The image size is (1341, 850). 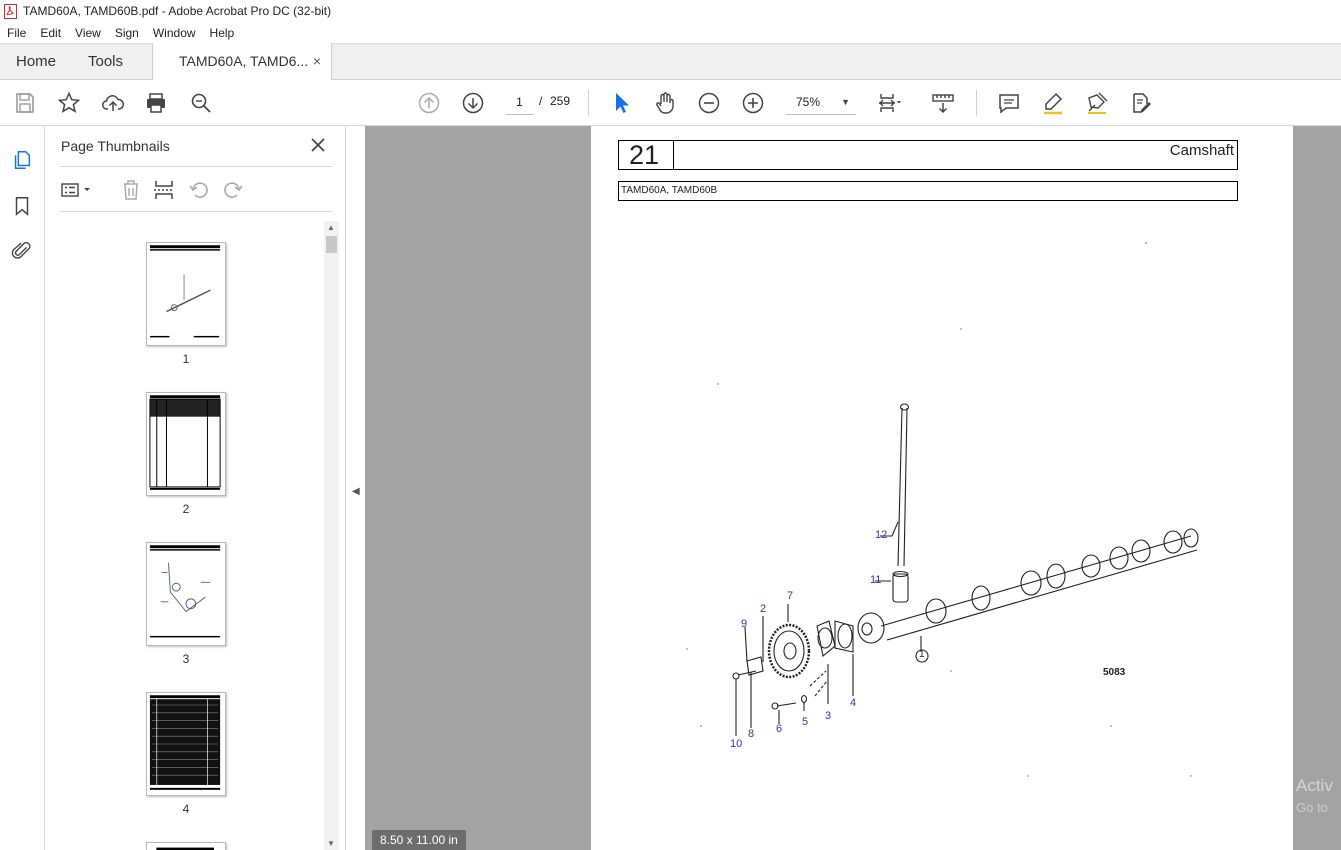 What do you see at coordinates (88, 33) in the screenshot?
I see `menu-view: View` at bounding box center [88, 33].